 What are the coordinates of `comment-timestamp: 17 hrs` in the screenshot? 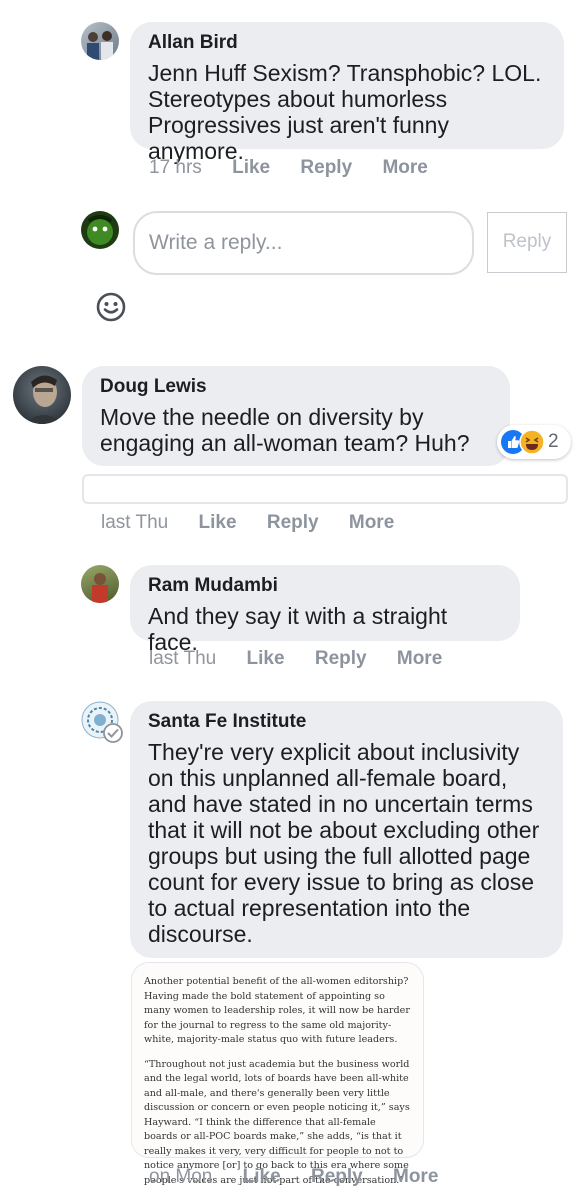 It's located at (175, 168).